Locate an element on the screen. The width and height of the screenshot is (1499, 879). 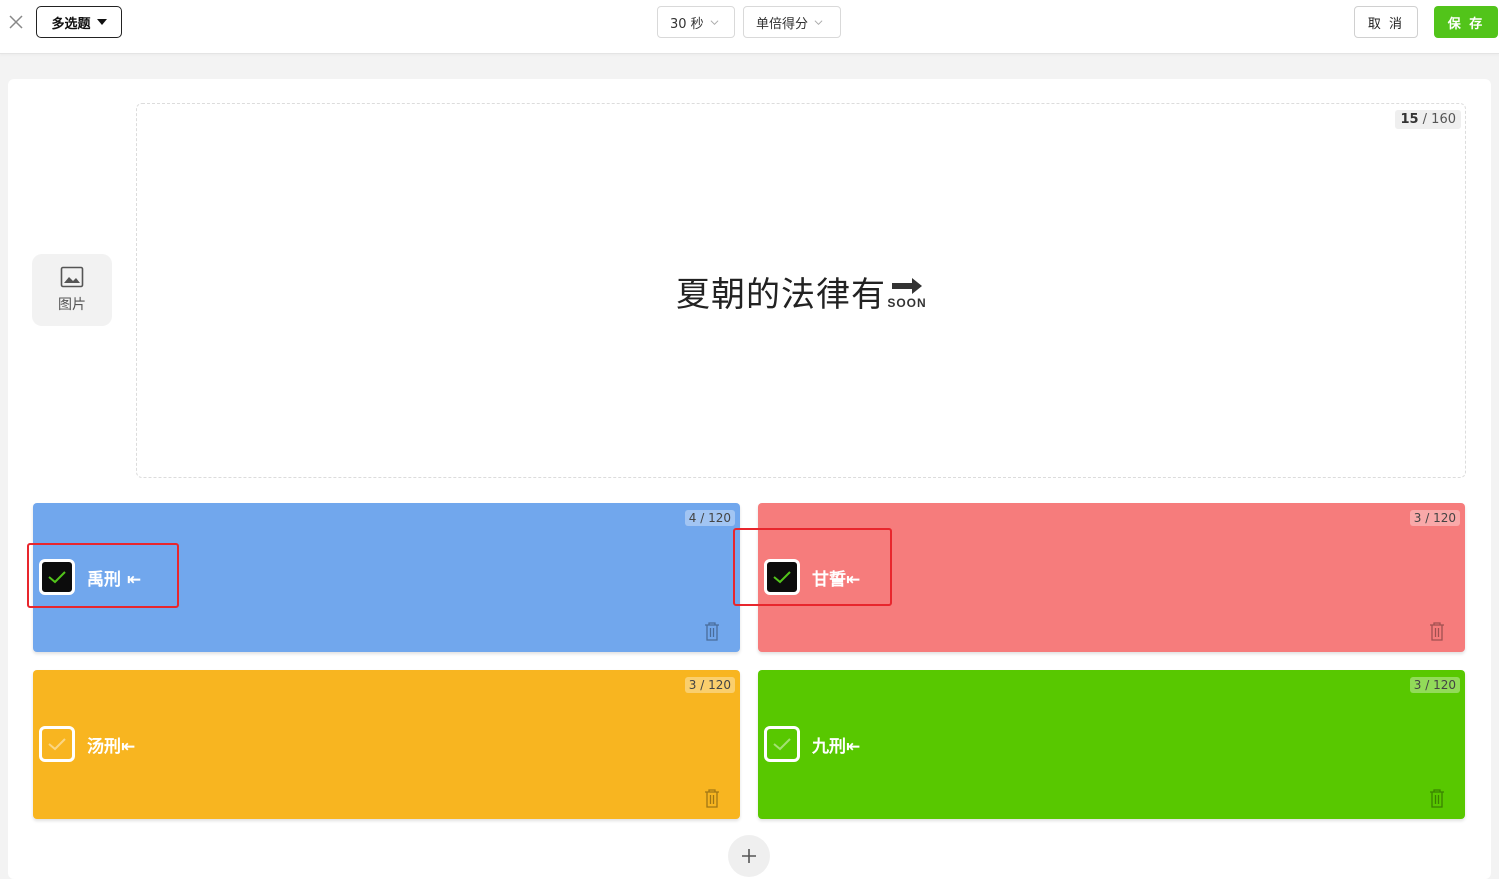
answer-option-4: 3 / 120 九刑⇤ is located at coordinates (1111, 744).